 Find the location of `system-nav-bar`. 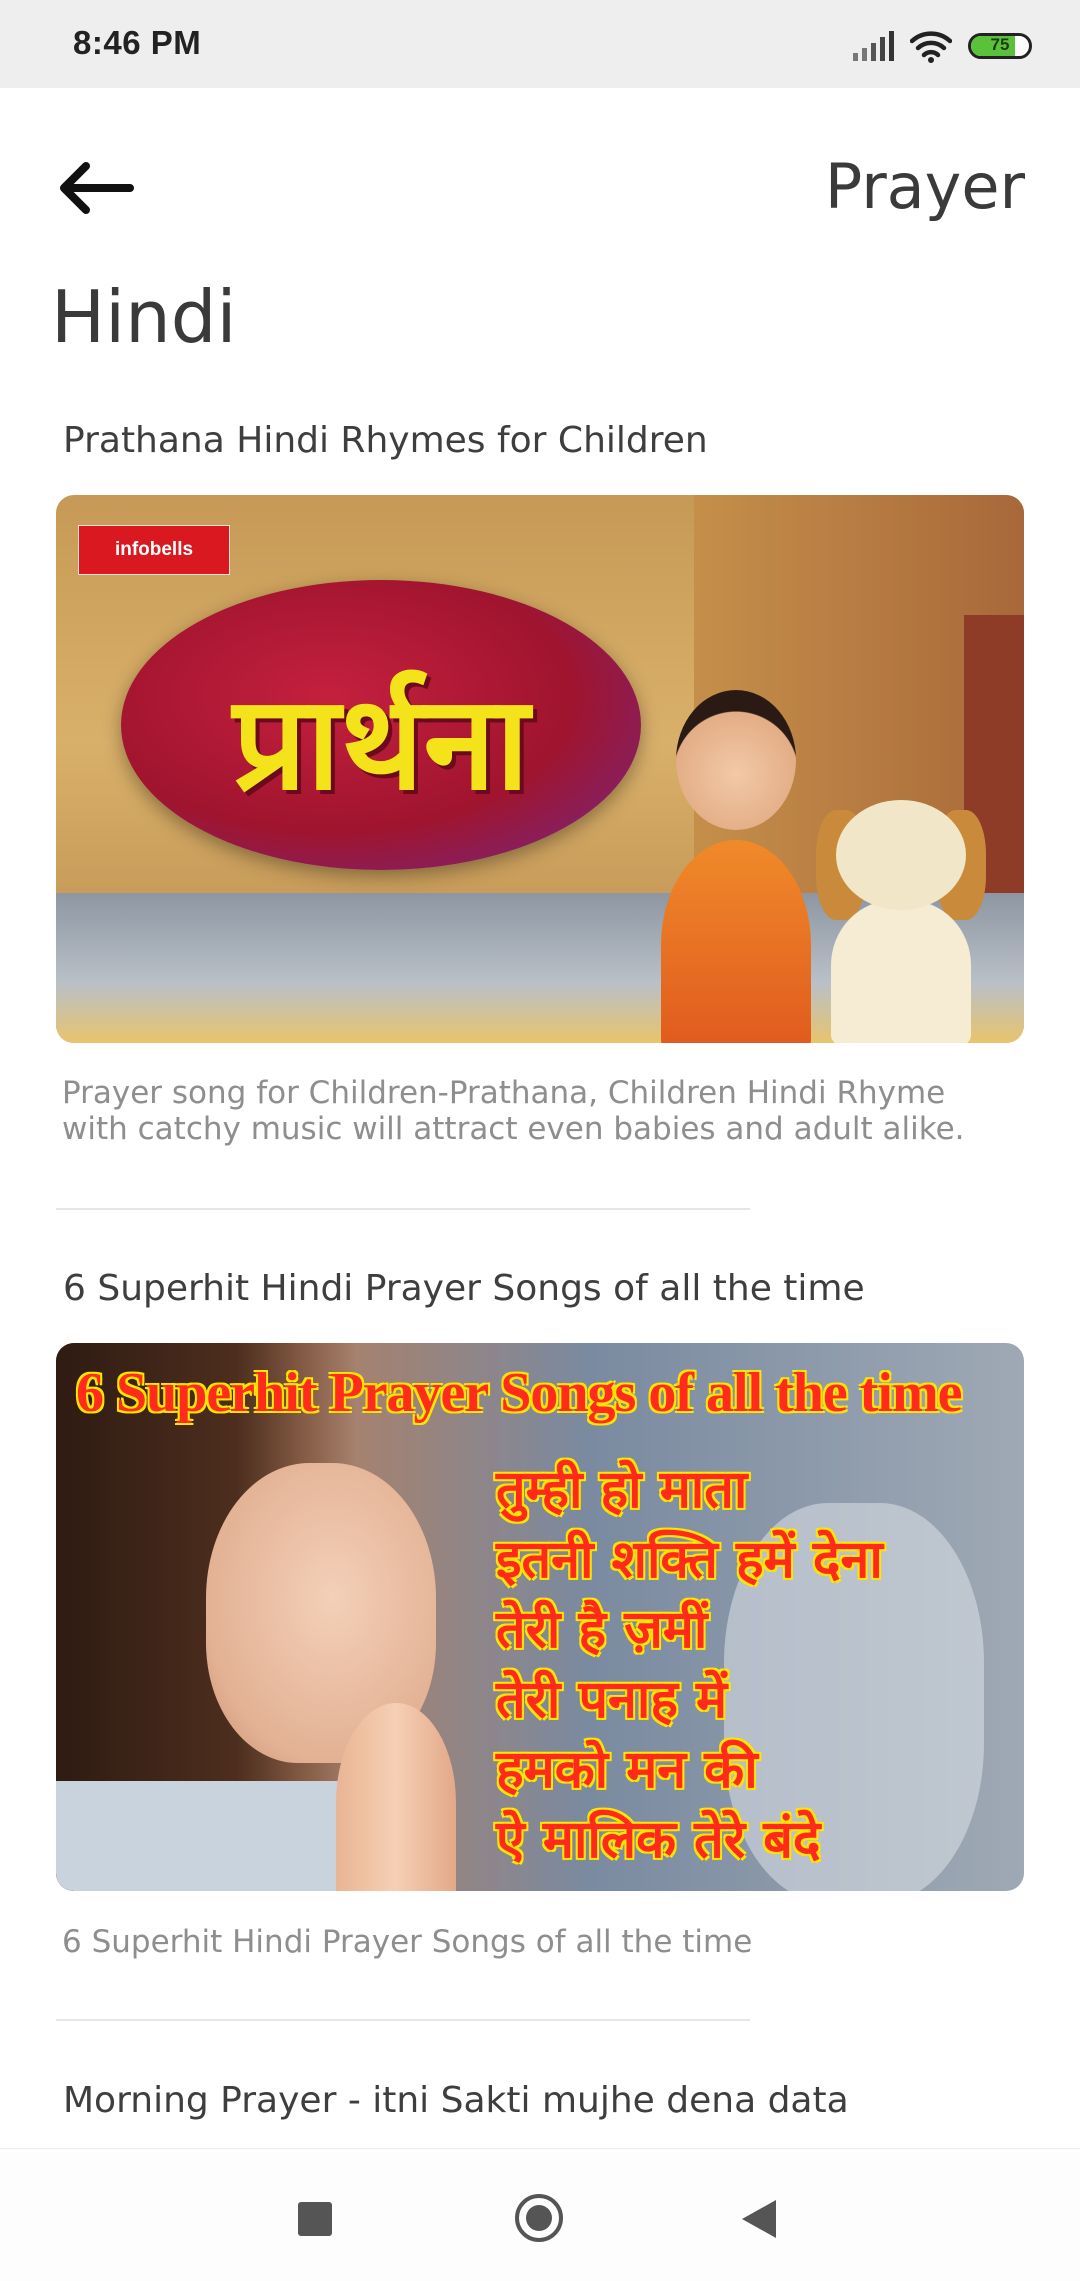

system-nav-bar is located at coordinates (540, 2214).